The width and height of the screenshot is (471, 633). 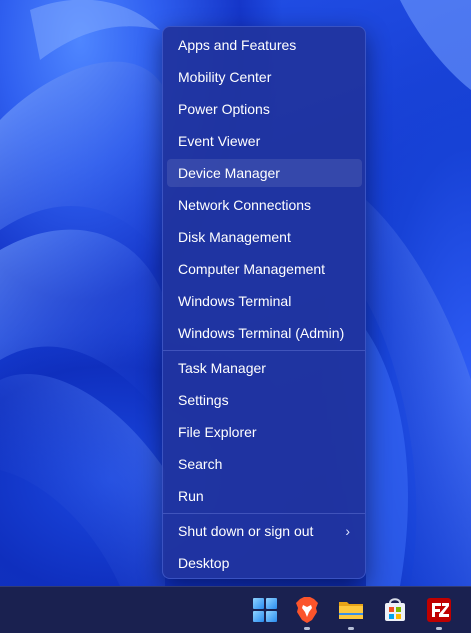 I want to click on menu-item-shut-down-or-sign-out: Shut down or sign out ›, so click(x=264, y=531).